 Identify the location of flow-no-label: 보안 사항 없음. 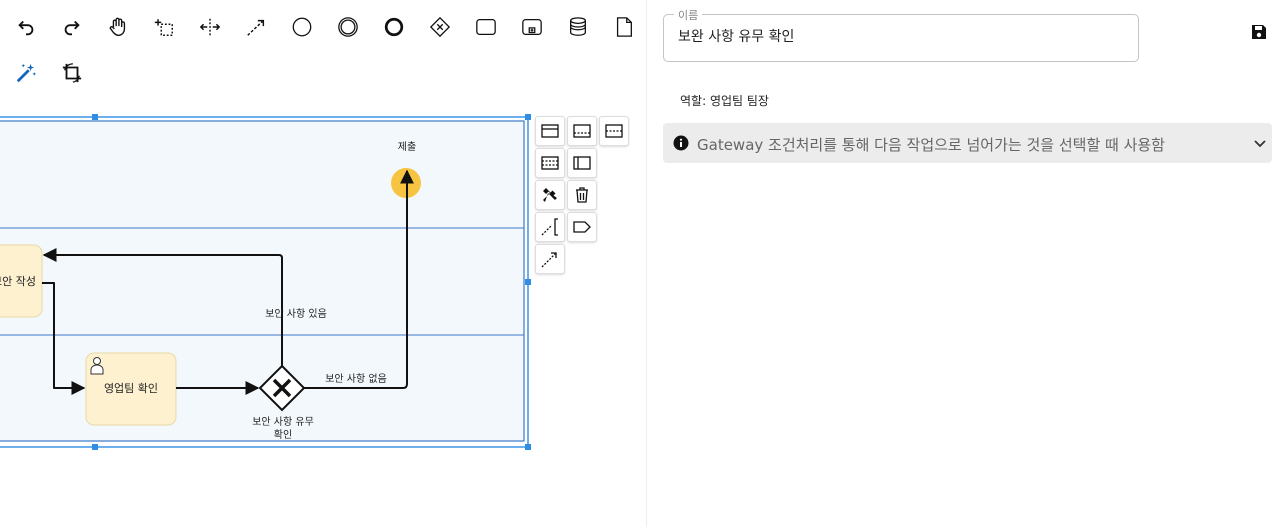
(356, 378).